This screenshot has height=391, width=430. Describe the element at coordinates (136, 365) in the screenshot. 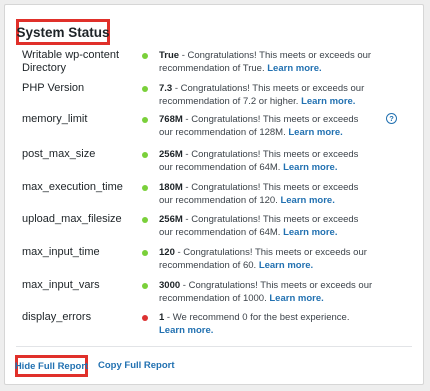

I see `copy-full-report-link: Copy Full Report` at that location.